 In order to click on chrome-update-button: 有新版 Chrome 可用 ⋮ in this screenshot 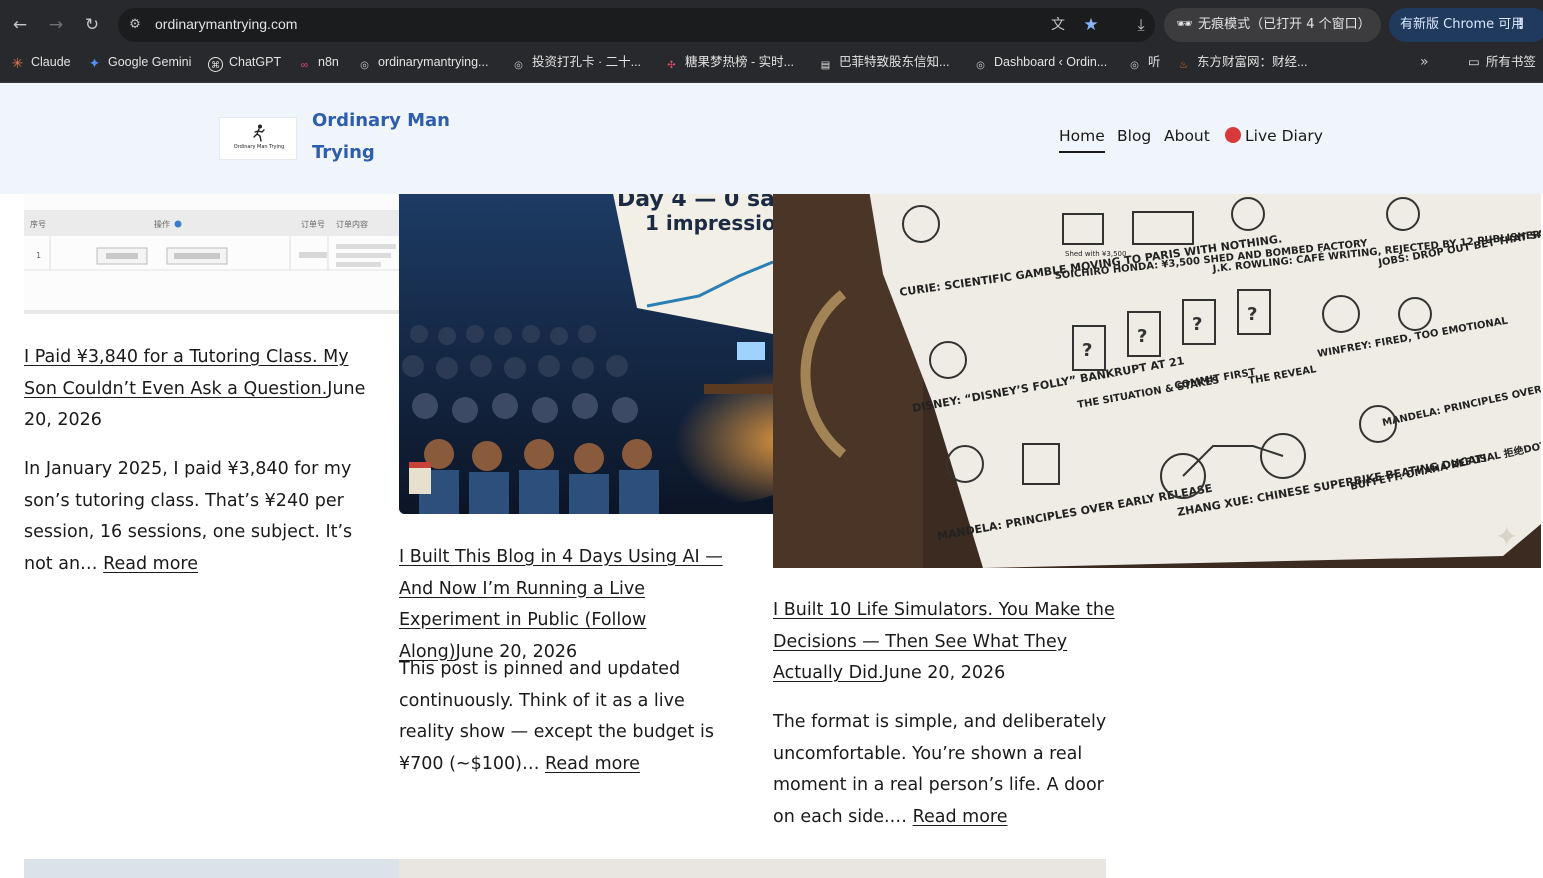, I will do `click(1466, 25)`.